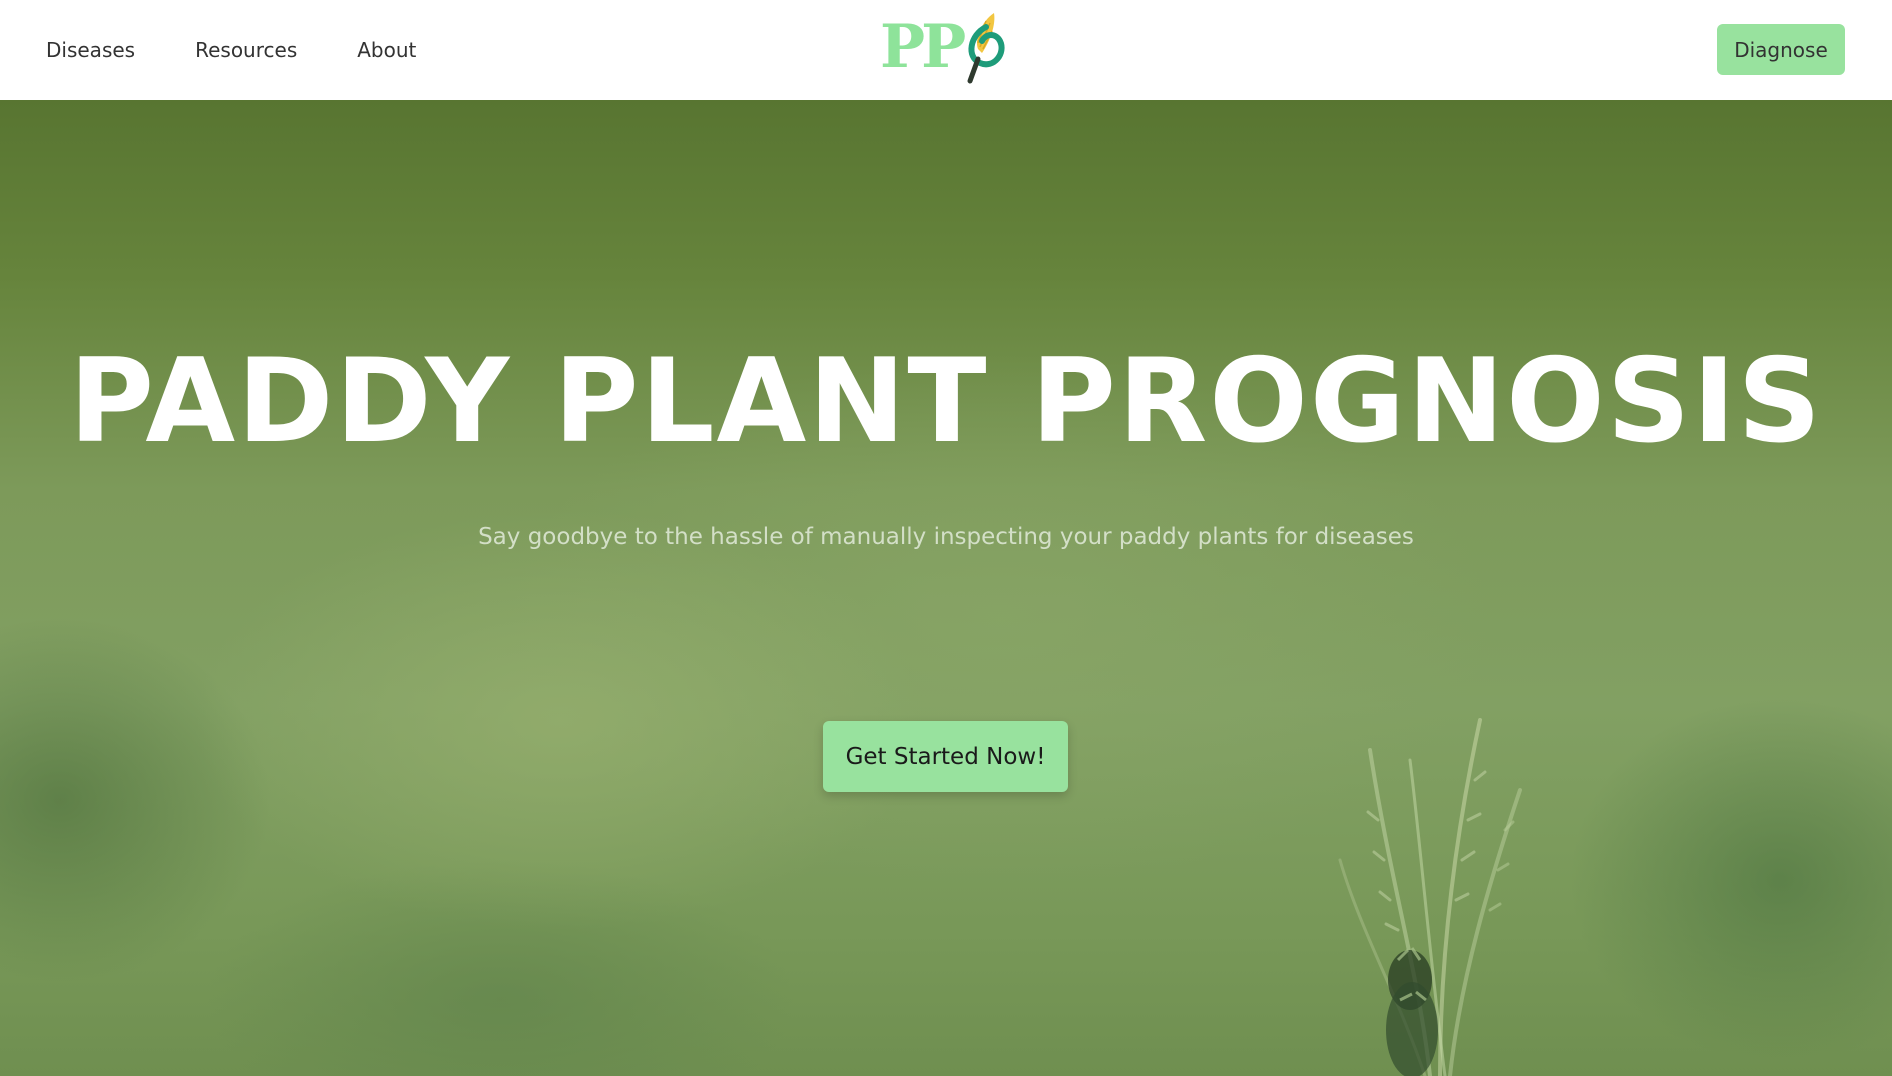 This screenshot has height=1076, width=1892. Describe the element at coordinates (1430, 897) in the screenshot. I see `paddy-plant-image` at that location.